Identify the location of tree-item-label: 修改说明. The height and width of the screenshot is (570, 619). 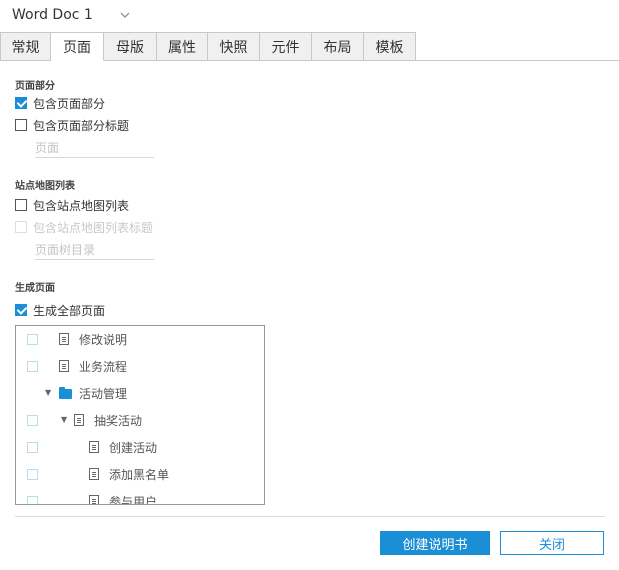
(103, 339).